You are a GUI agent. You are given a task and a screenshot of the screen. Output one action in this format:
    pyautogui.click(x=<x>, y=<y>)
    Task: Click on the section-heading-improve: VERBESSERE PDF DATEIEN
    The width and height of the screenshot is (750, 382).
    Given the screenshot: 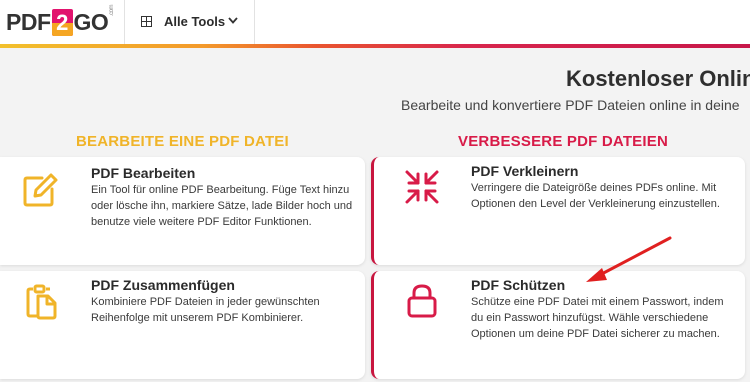 What is the action you would take?
    pyautogui.click(x=563, y=141)
    